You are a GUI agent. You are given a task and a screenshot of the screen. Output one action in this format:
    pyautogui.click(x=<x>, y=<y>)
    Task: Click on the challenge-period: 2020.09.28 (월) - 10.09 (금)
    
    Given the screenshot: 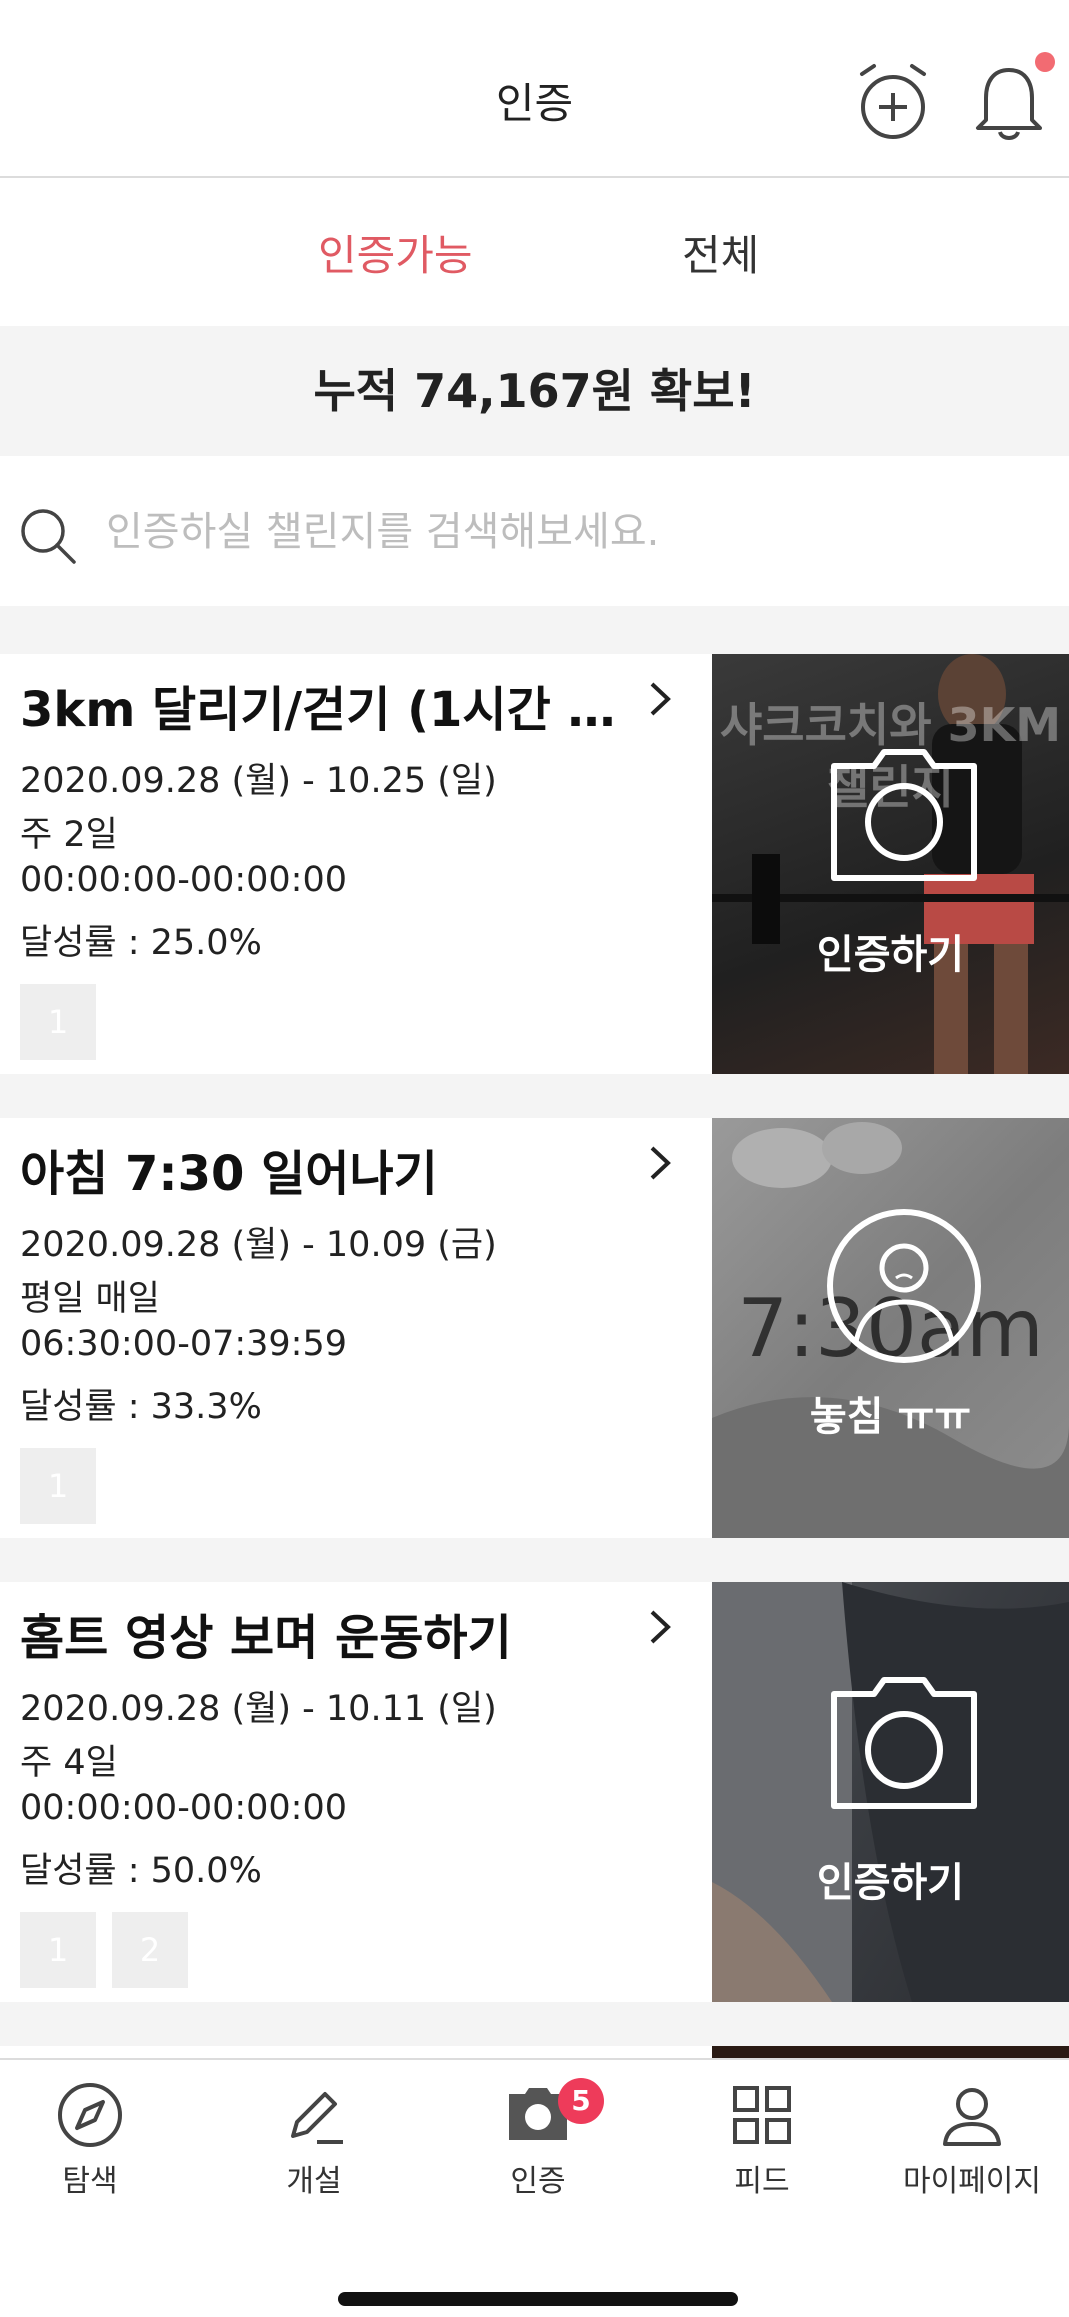 What is the action you would take?
    pyautogui.click(x=258, y=1245)
    